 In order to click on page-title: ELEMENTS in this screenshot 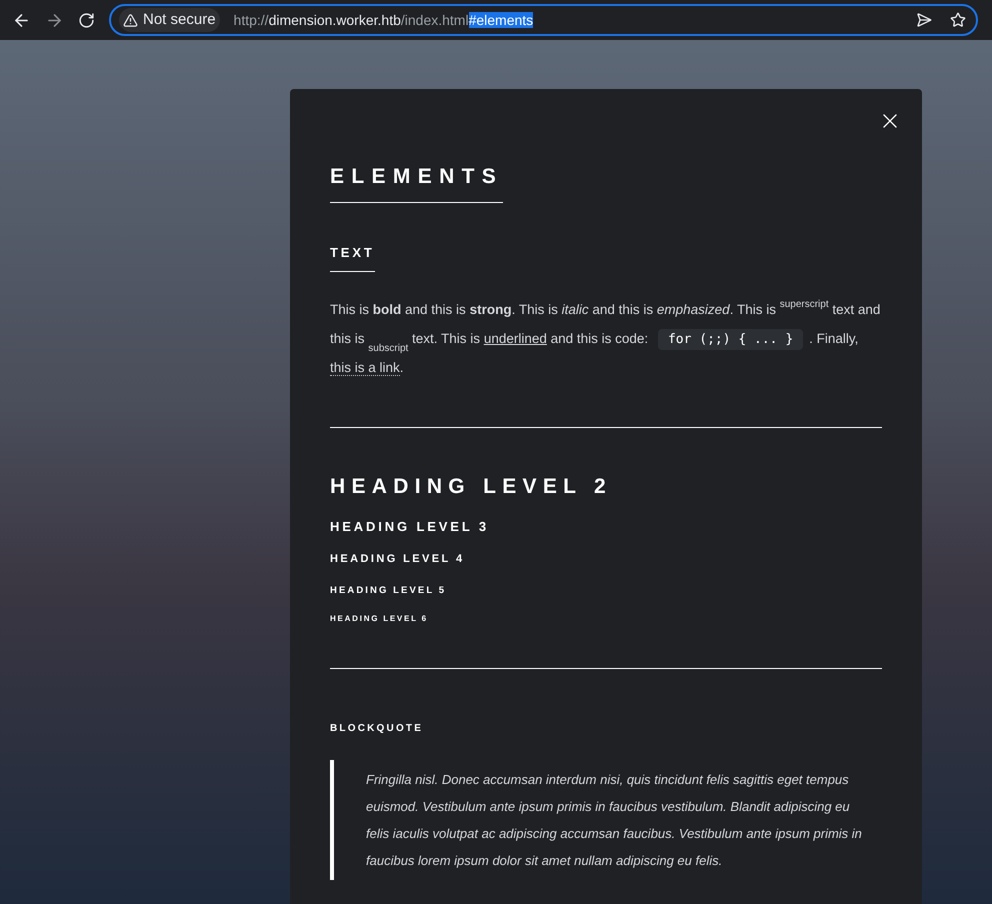, I will do `click(417, 182)`.